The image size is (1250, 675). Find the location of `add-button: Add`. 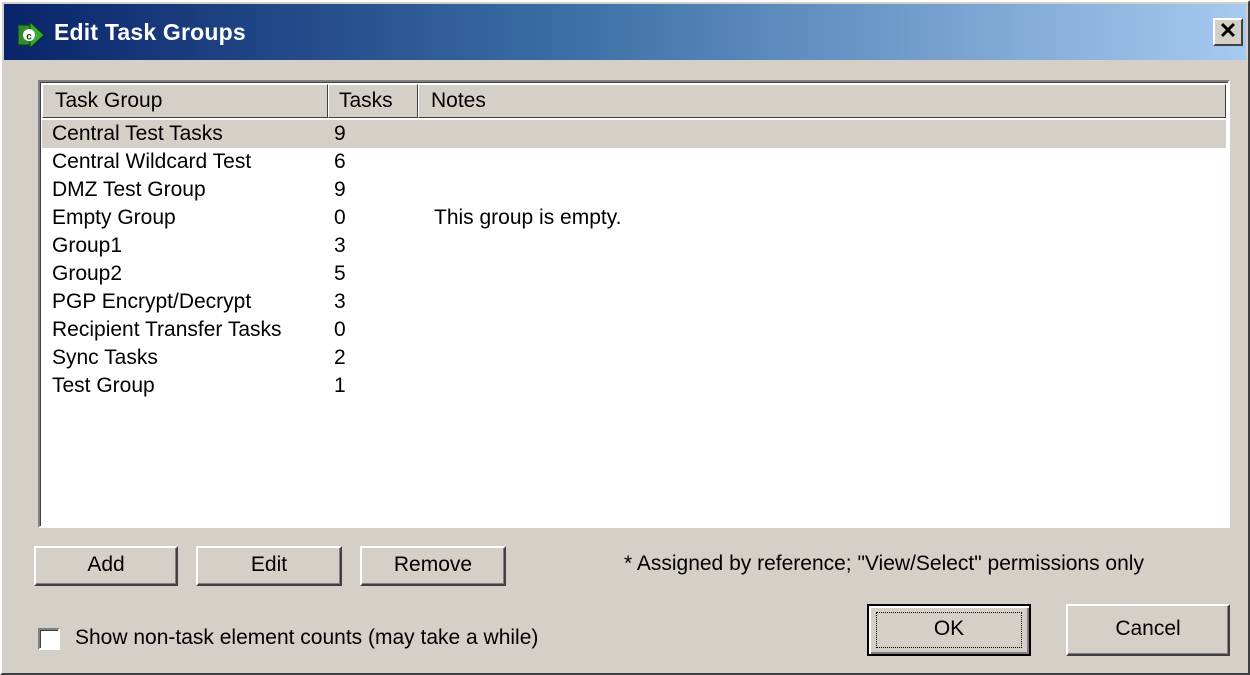

add-button: Add is located at coordinates (106, 566).